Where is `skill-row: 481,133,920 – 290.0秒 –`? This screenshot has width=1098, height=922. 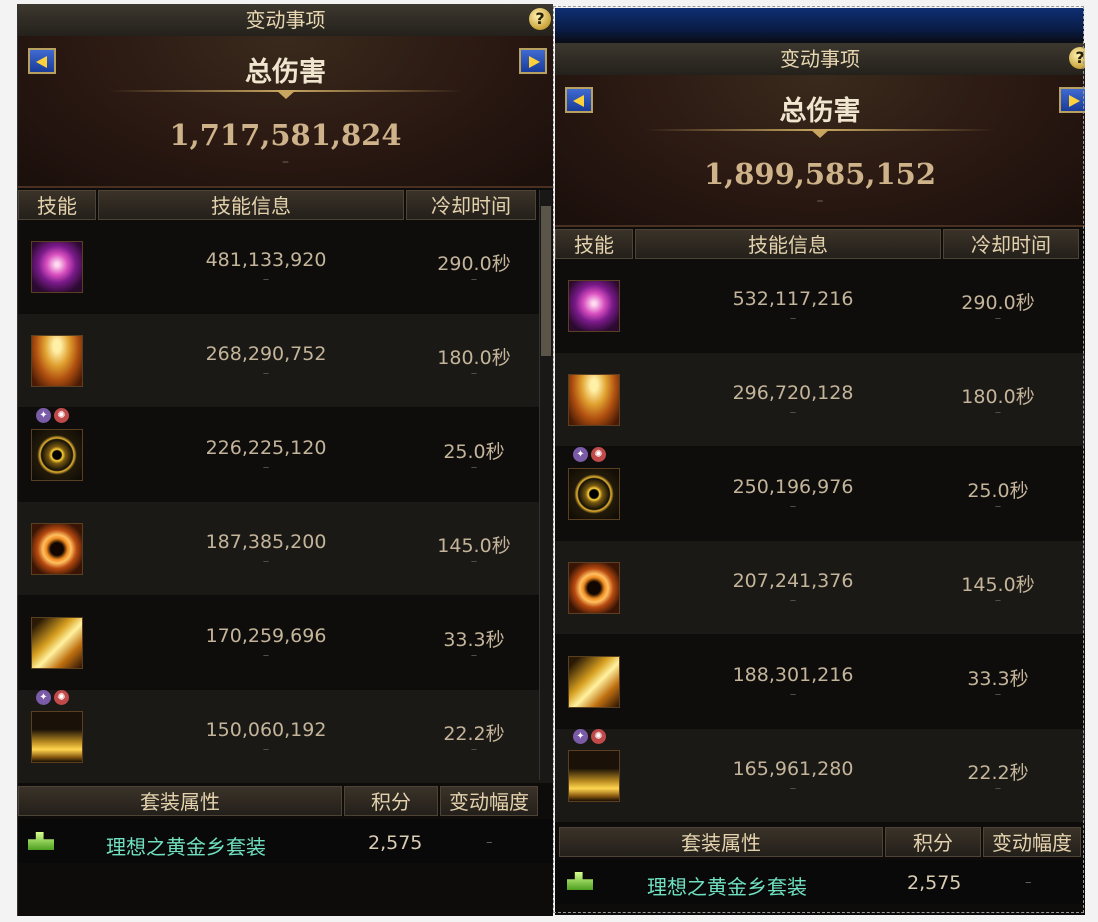
skill-row: 481,133,920 – 290.0秒 – is located at coordinates (285, 266).